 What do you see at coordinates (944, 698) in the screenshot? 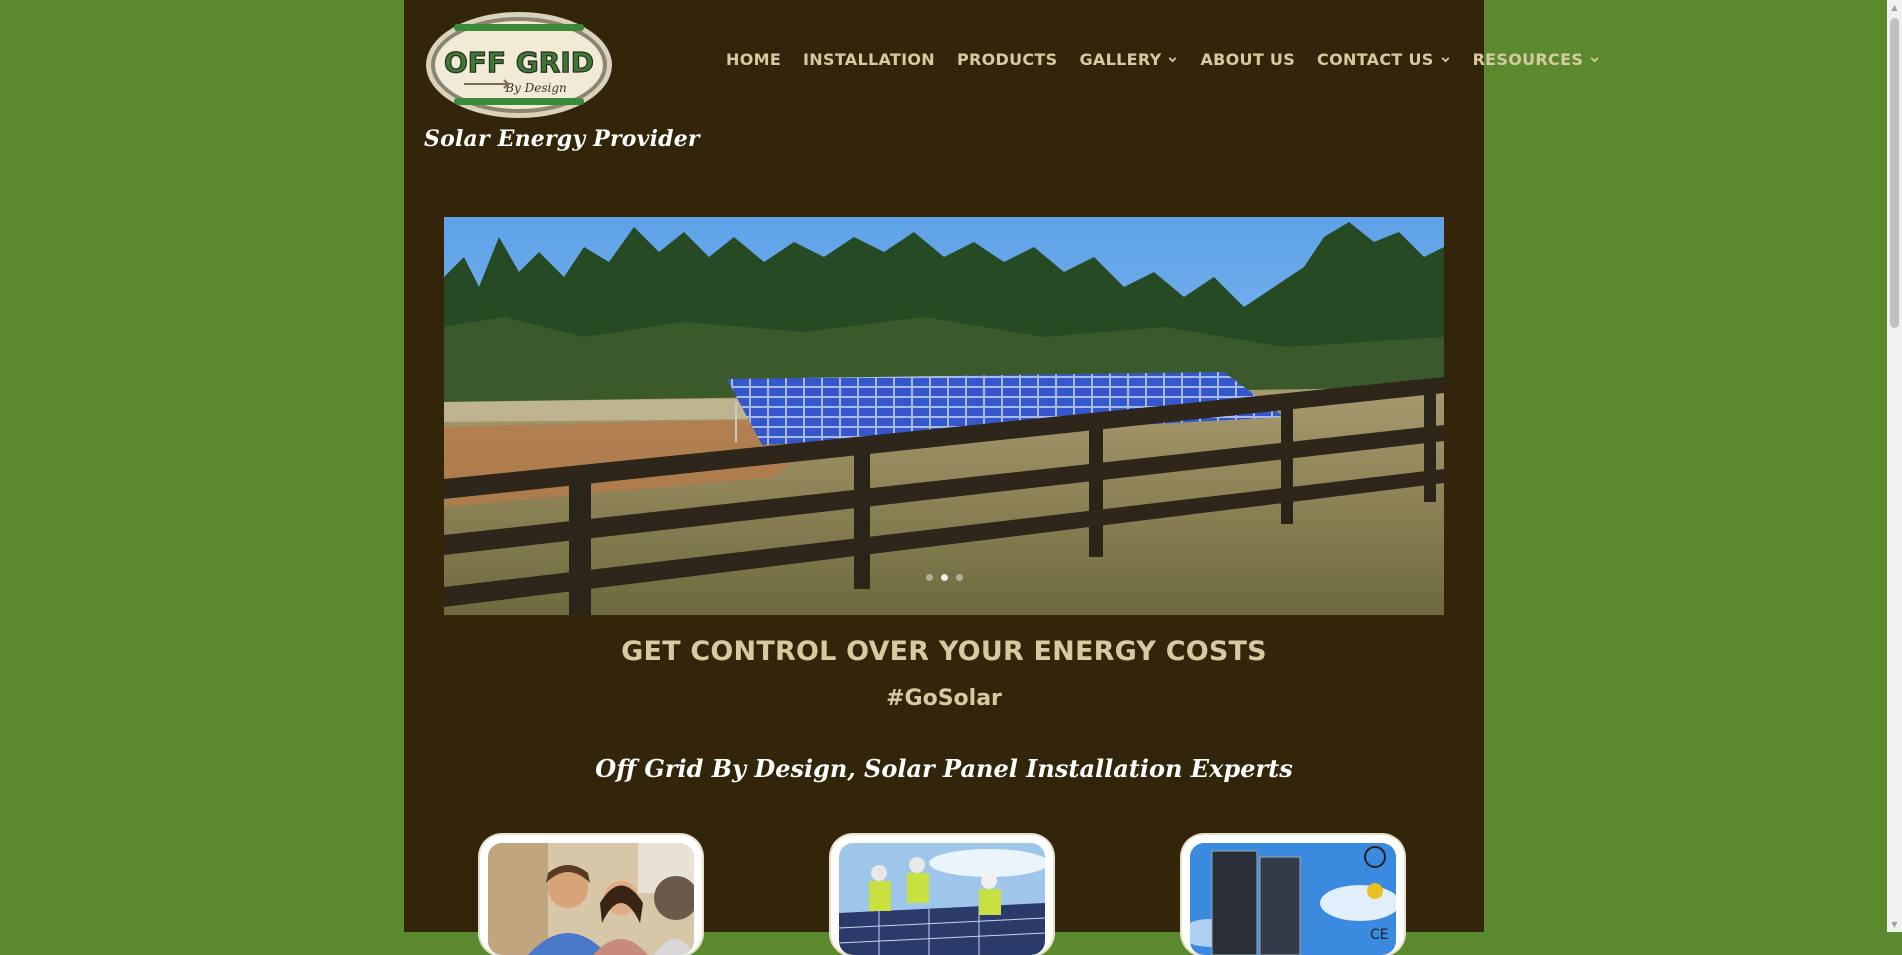
I see `hashtag-heading: #GoSolar` at bounding box center [944, 698].